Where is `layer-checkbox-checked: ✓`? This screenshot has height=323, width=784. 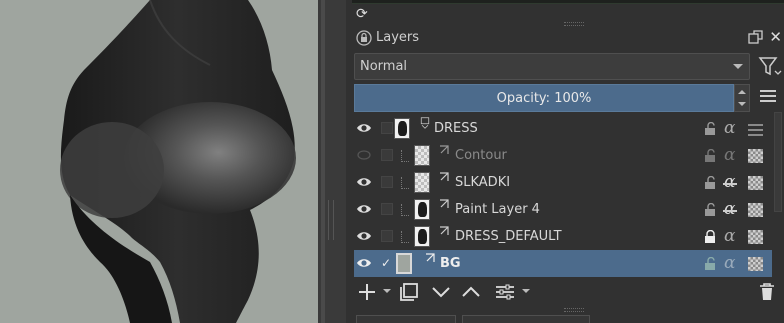 layer-checkbox-checked: ✓ is located at coordinates (387, 263).